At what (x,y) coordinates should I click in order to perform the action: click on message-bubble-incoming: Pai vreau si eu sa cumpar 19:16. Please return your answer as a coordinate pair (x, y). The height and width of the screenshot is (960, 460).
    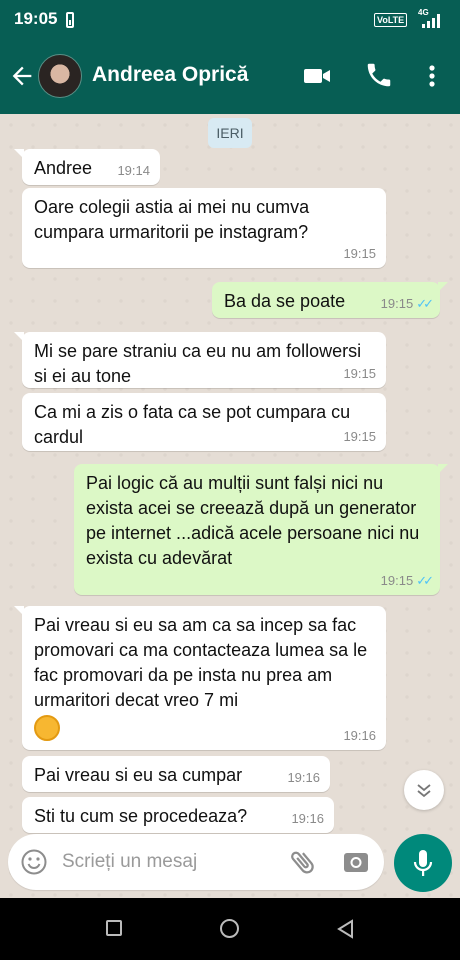
    Looking at the image, I should click on (176, 774).